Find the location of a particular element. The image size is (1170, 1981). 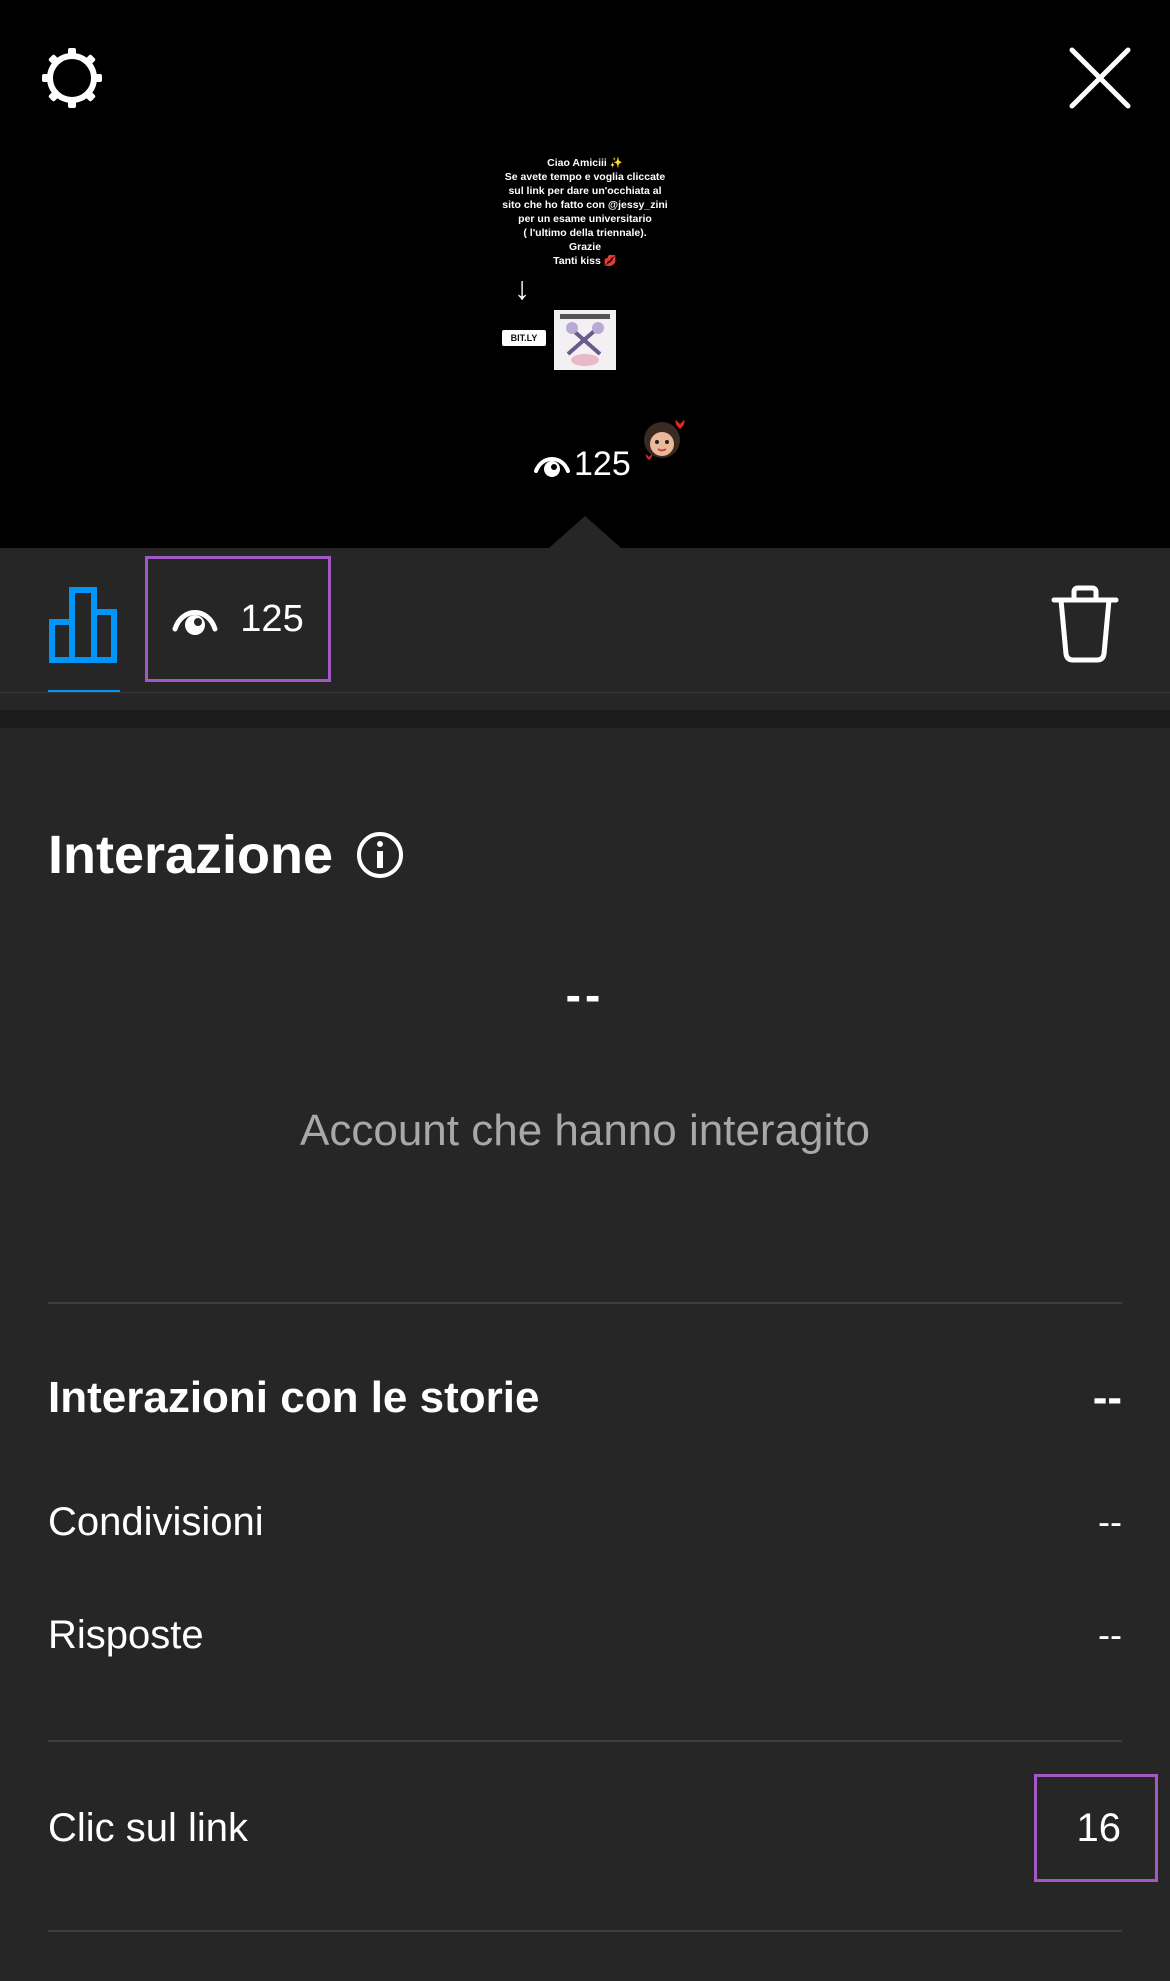

shares-value: -- is located at coordinates (1110, 1521).